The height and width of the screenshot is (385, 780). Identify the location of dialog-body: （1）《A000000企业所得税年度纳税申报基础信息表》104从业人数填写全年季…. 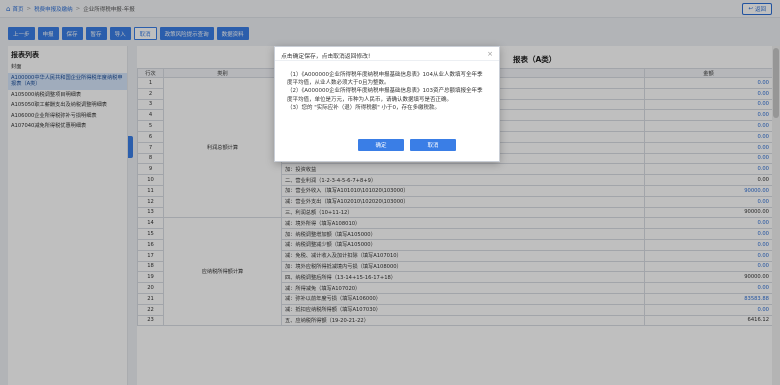
(387, 86).